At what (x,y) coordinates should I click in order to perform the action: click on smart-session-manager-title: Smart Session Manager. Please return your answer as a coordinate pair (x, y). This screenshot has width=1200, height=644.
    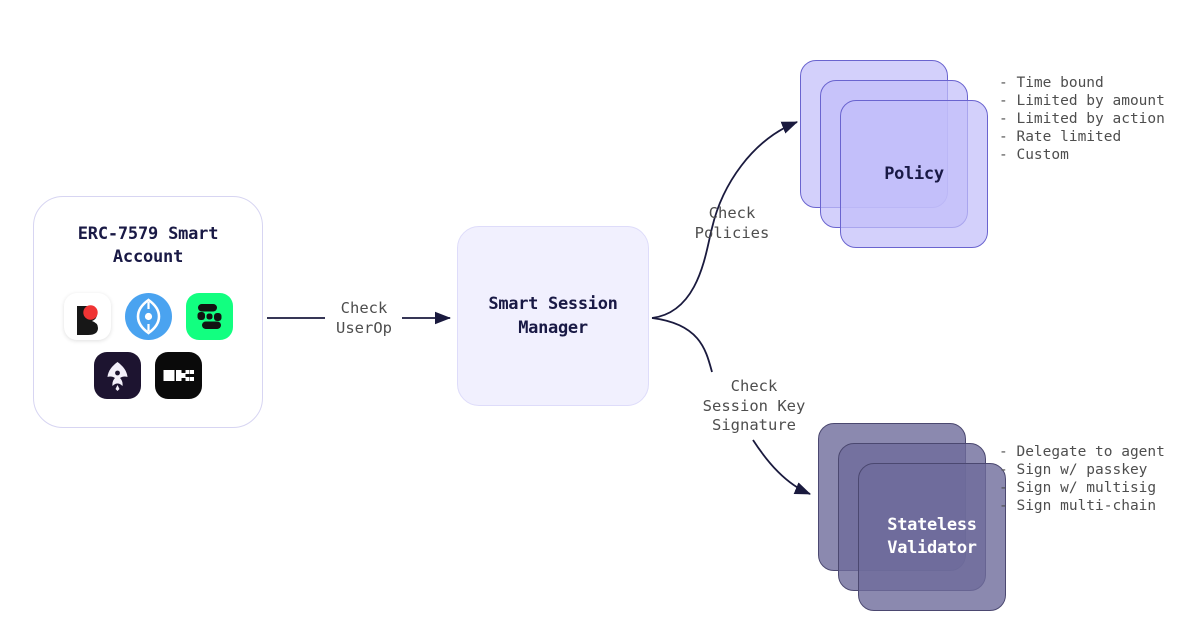
    Looking at the image, I should click on (553, 316).